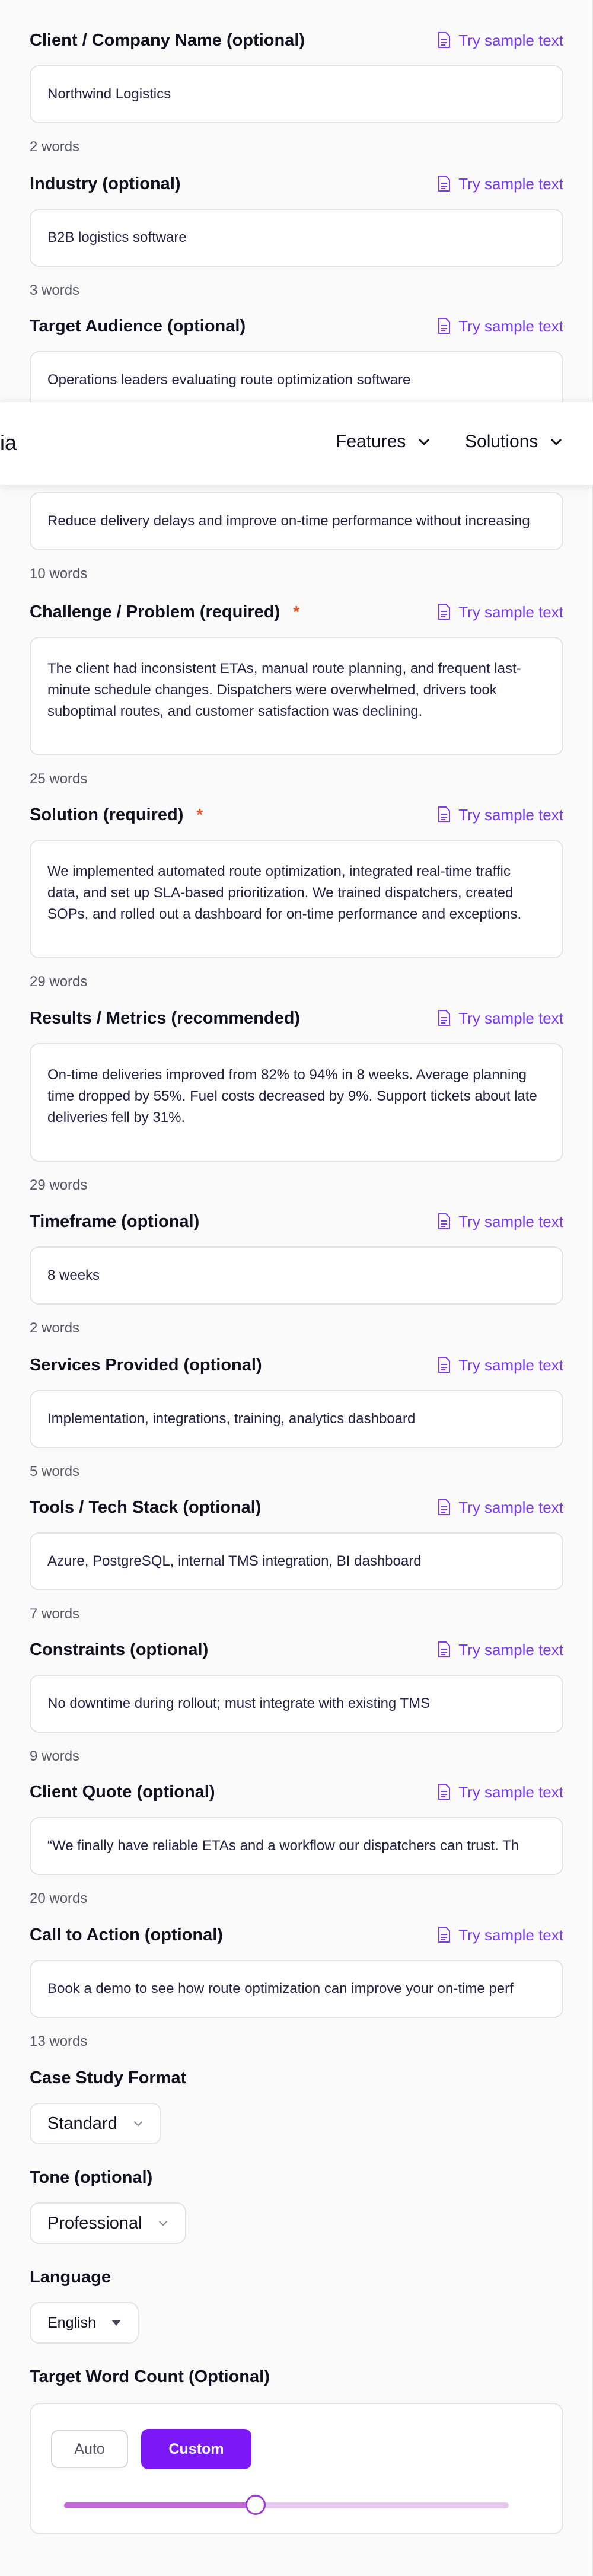 Image resolution: width=593 pixels, height=2576 pixels. I want to click on field-label: Case Study Format, so click(108, 2077).